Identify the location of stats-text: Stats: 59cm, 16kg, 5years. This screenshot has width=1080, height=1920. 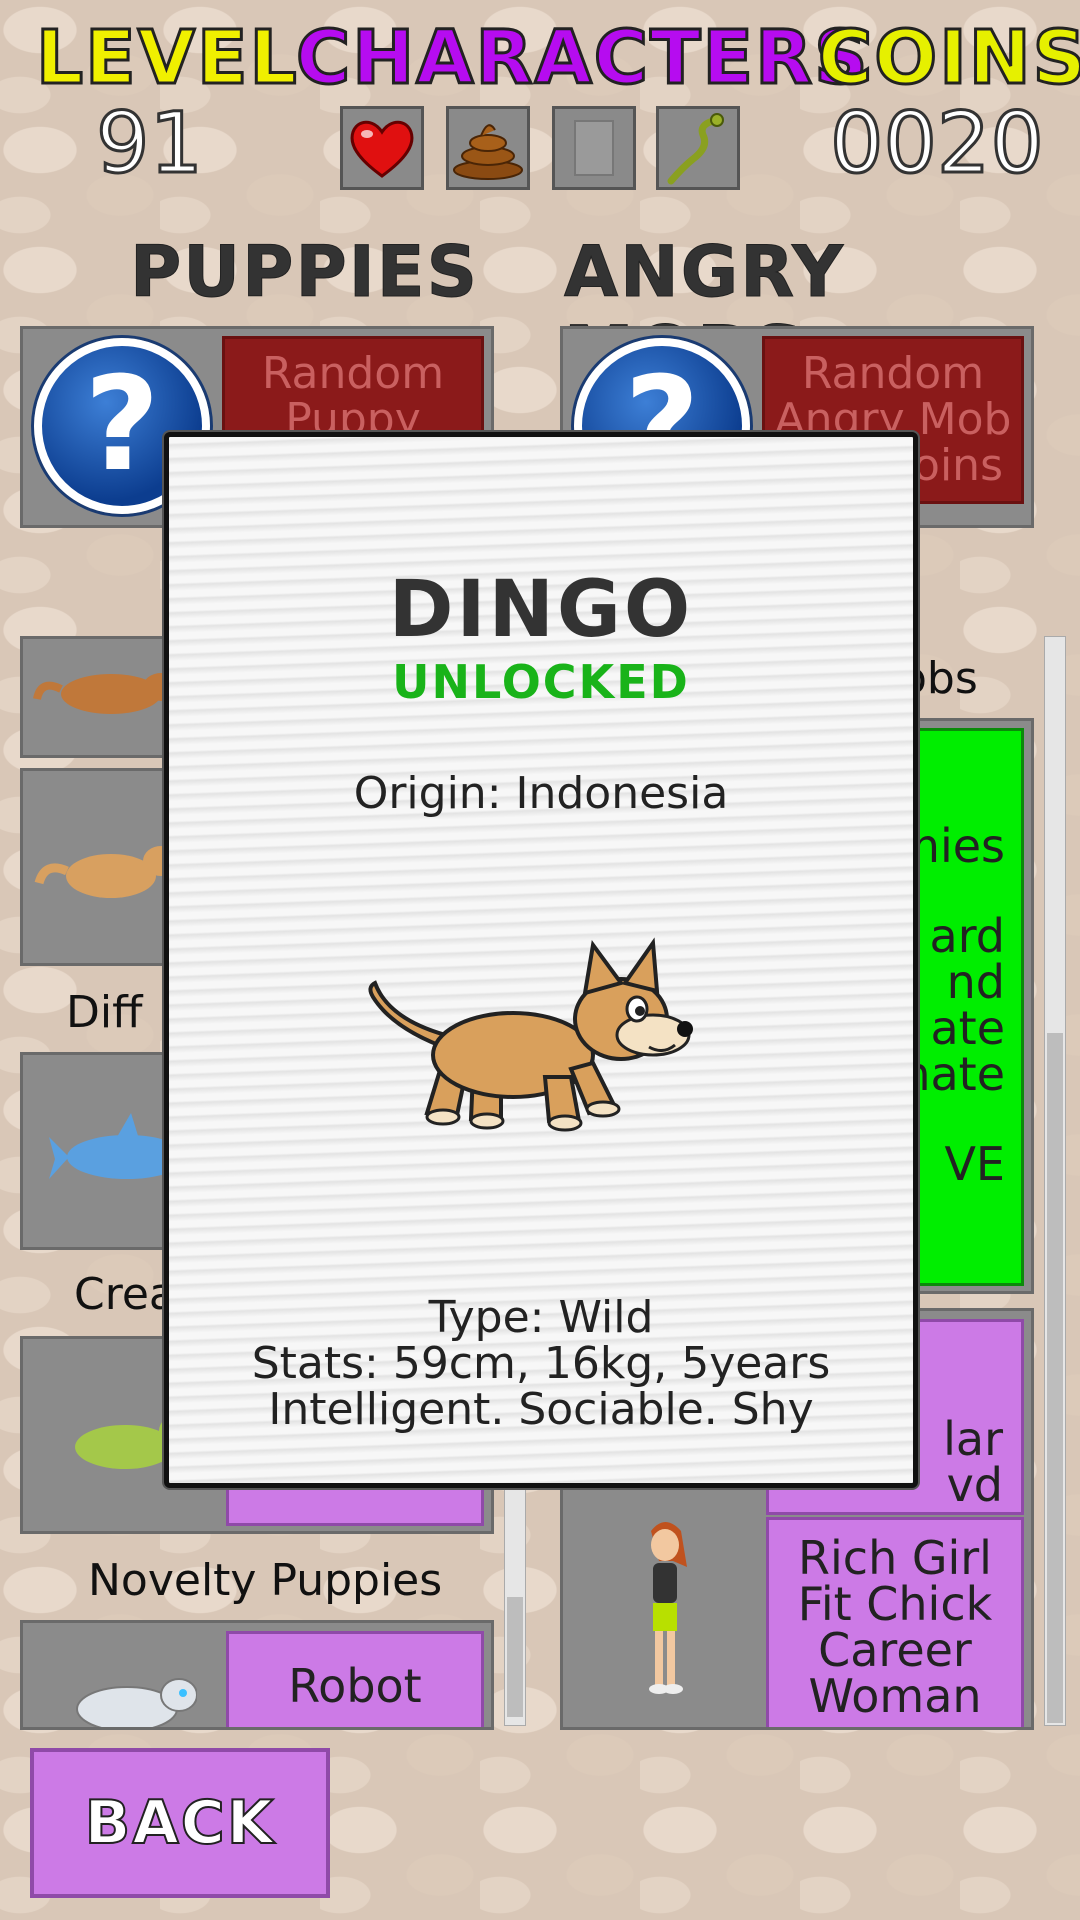
(541, 1363).